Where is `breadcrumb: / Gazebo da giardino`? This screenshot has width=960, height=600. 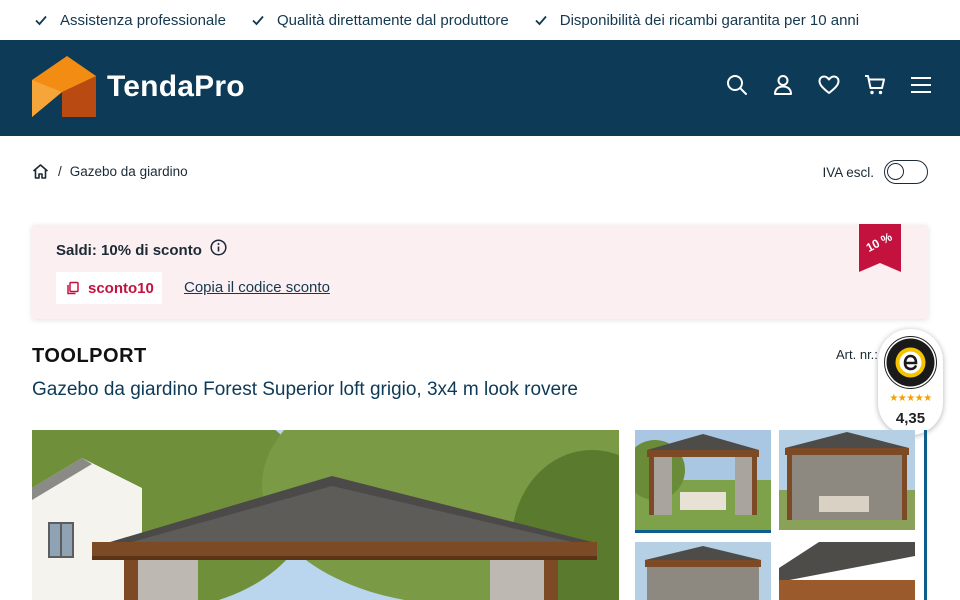
breadcrumb: / Gazebo da giardino is located at coordinates (110, 171).